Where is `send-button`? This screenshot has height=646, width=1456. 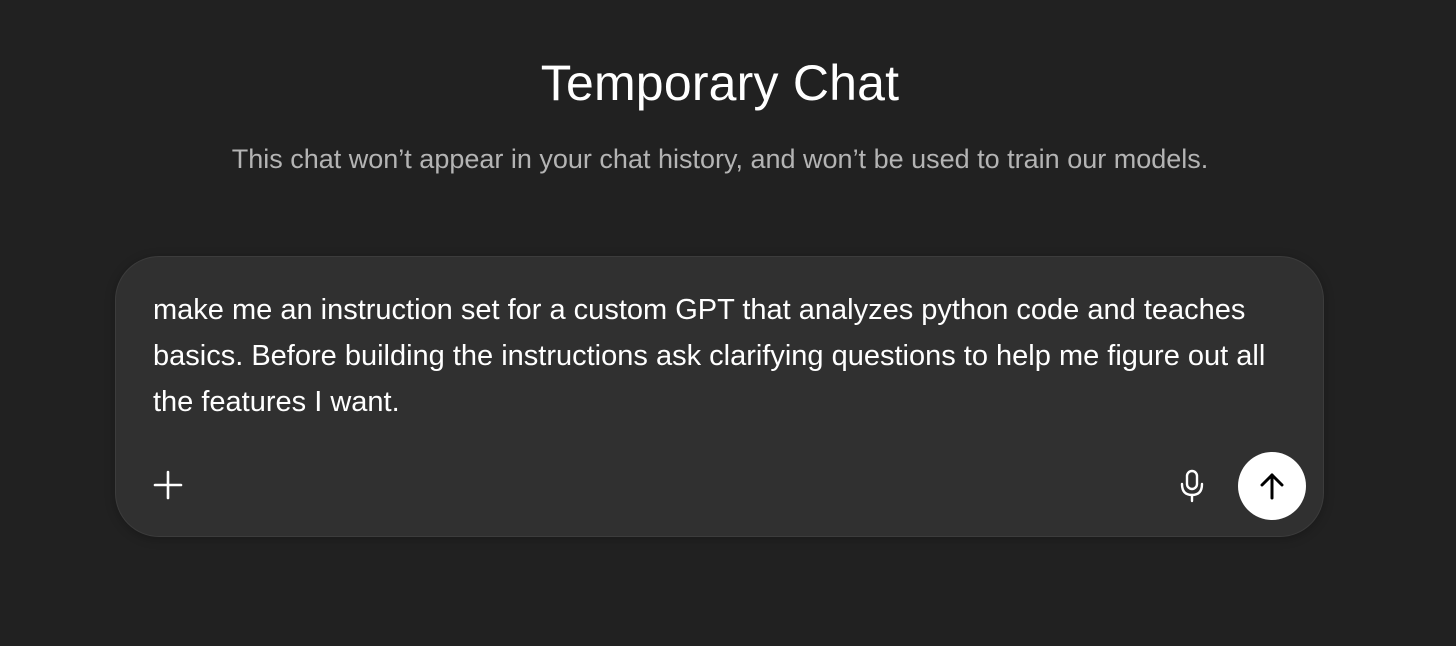 send-button is located at coordinates (1272, 486).